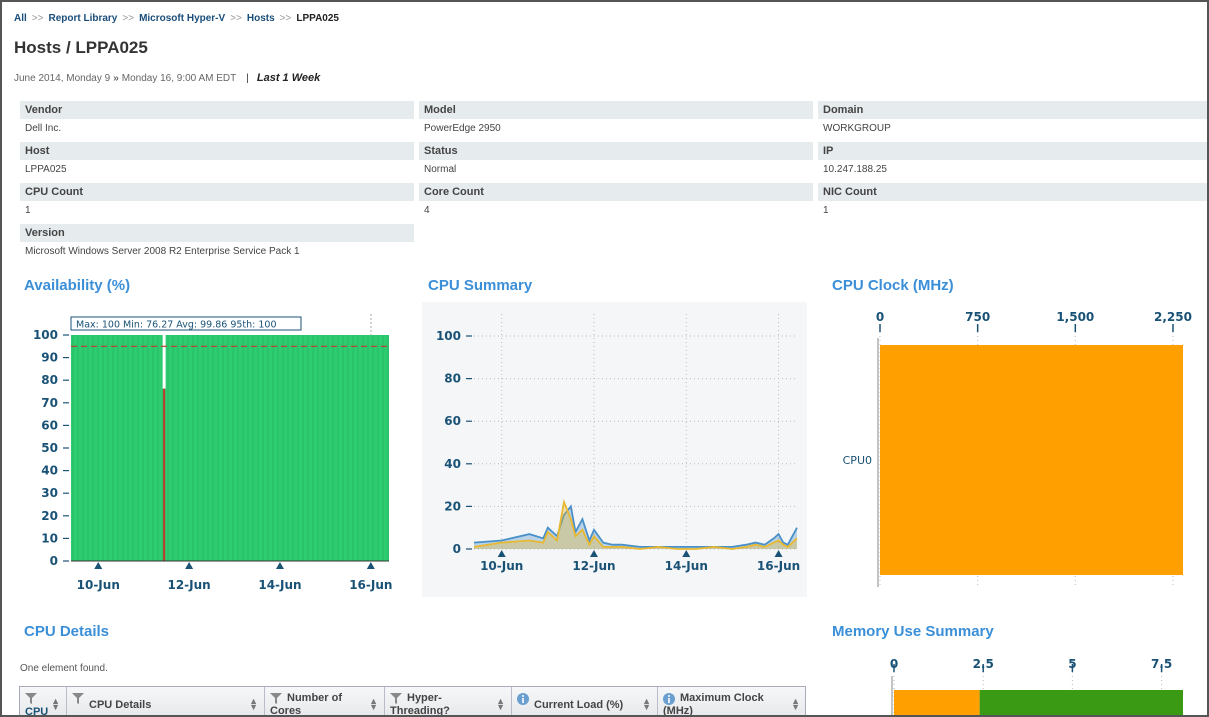 This screenshot has width=1209, height=717. Describe the element at coordinates (1012, 161) in the screenshot. I see `property-ip: IP 10.247.188.25` at that location.